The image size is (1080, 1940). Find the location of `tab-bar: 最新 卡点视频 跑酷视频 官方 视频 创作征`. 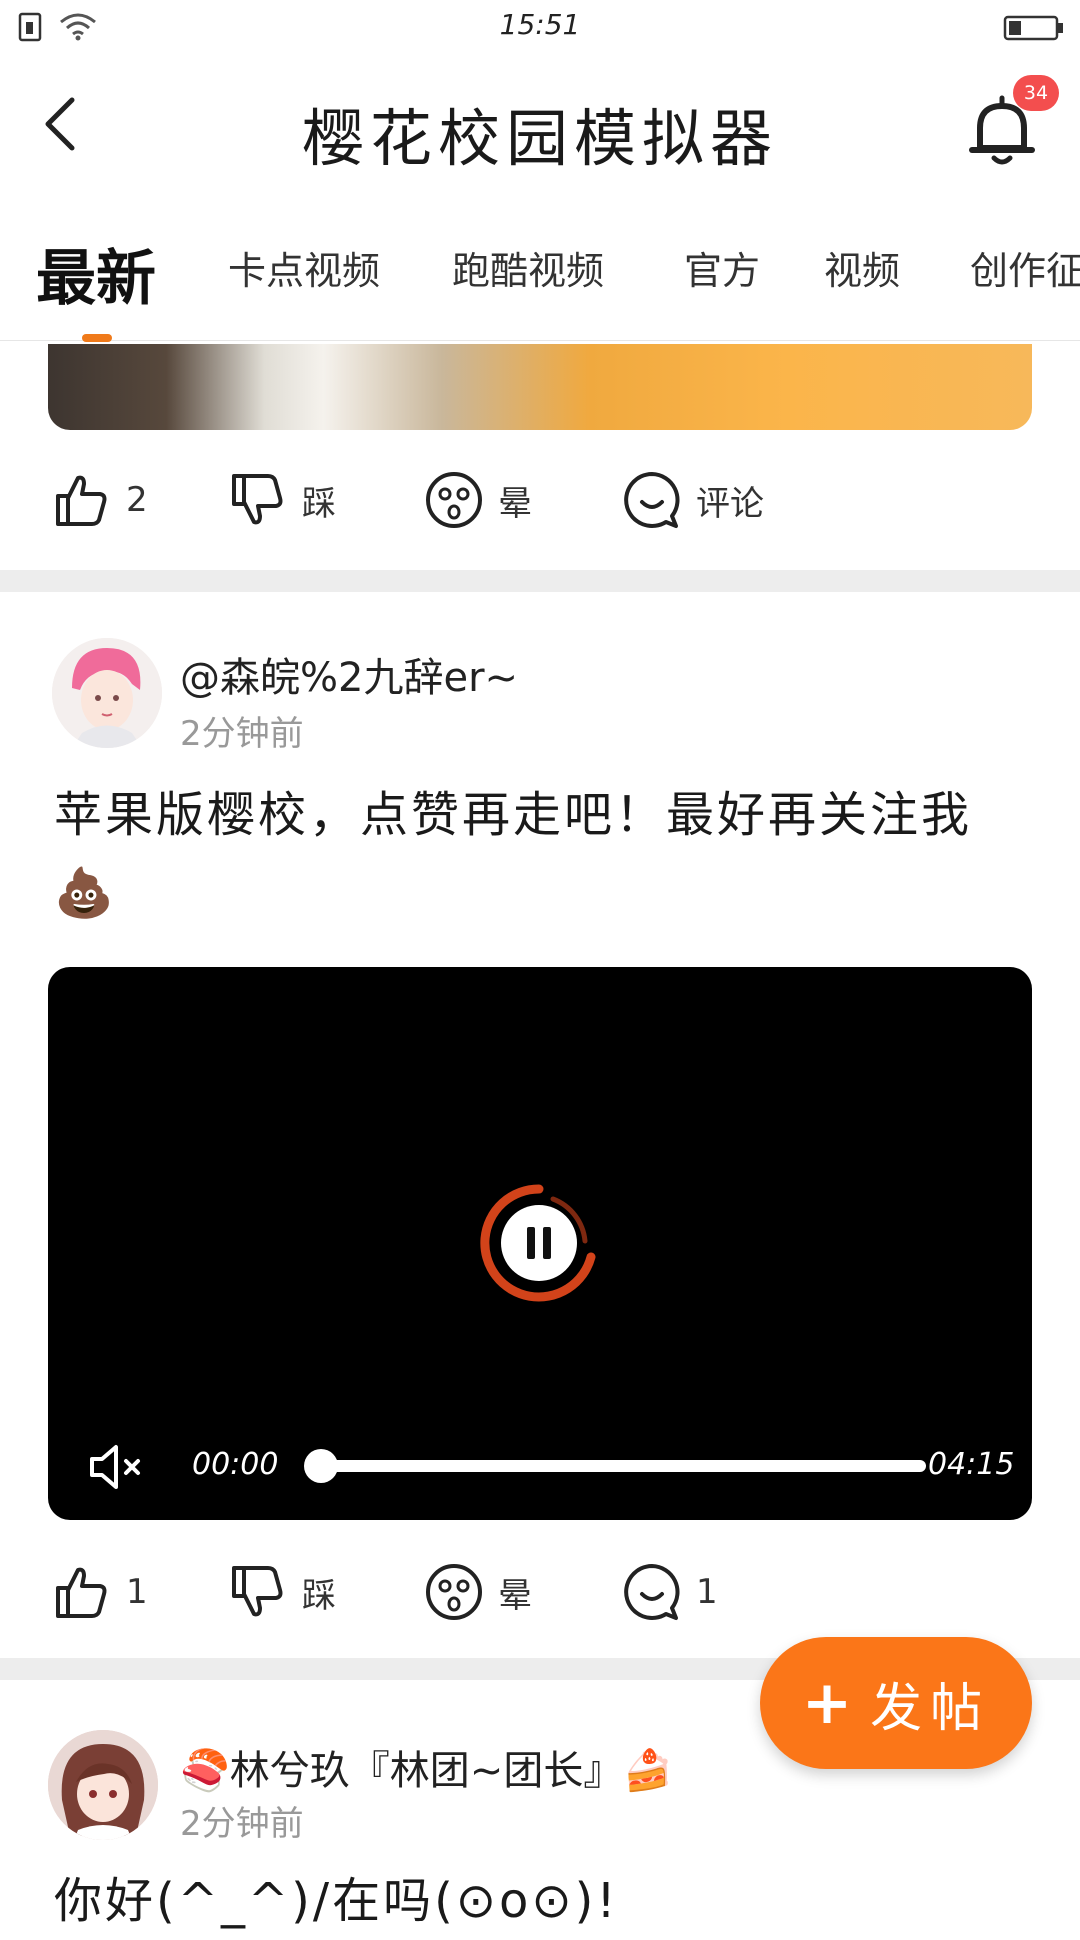

tab-bar: 最新 卡点视频 跑酷视频 官方 视频 创作征 is located at coordinates (540, 275).